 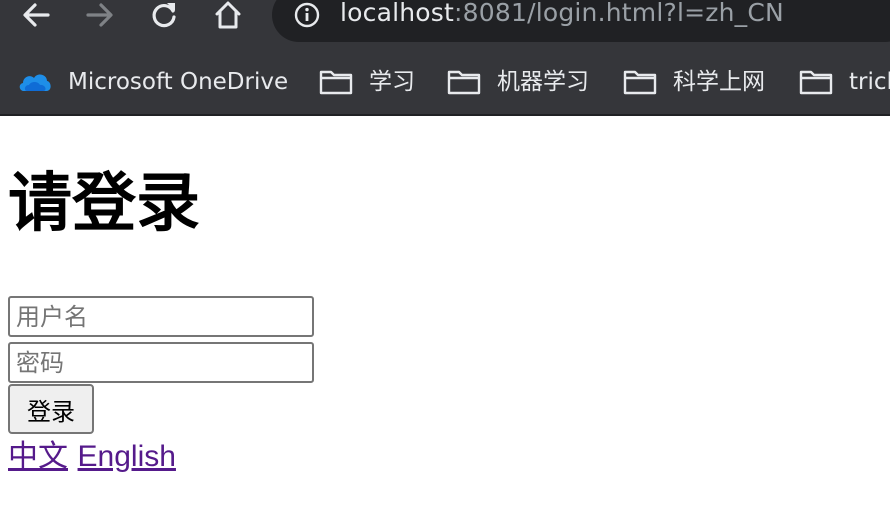 What do you see at coordinates (397, 13) in the screenshot?
I see `url-host: localhost` at bounding box center [397, 13].